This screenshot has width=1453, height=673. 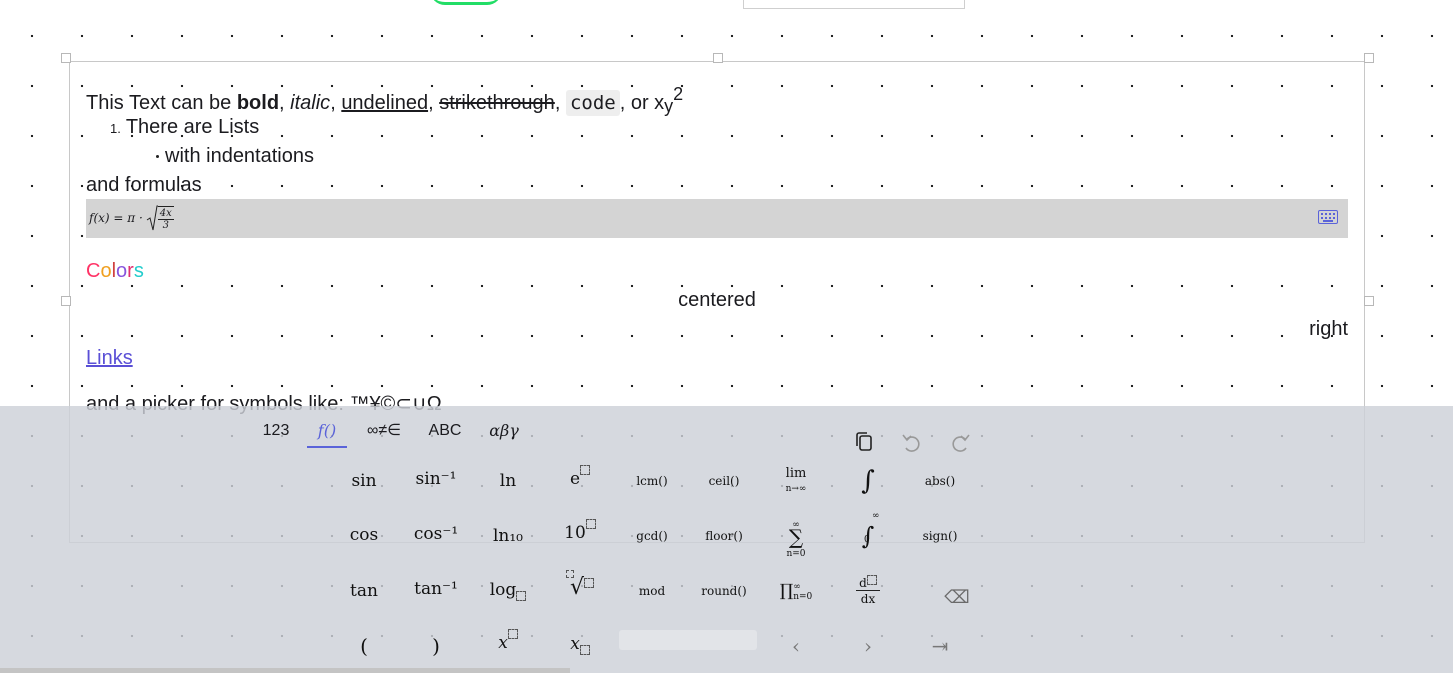 I want to click on key-pow10-base: 10, so click(x=575, y=533).